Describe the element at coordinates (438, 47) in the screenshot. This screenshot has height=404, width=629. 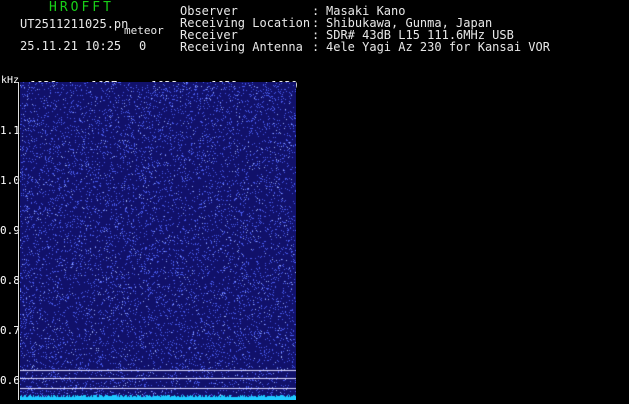
I see `antenna-value: 4ele Yagi Az 230 for Kansai VOR` at that location.